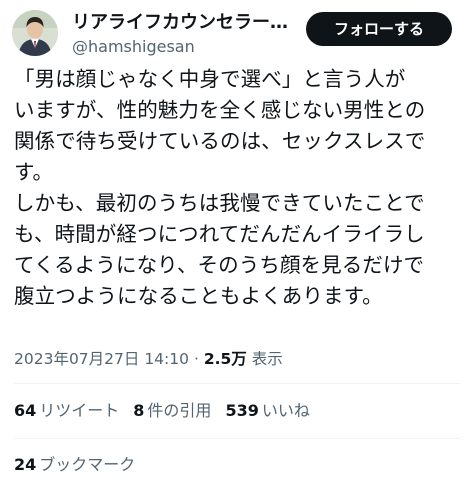 Image resolution: width=474 pixels, height=486 pixels. I want to click on tweet-text-line: 「男は顔じゃなく中身で選べ」と言う人が, so click(210, 79).